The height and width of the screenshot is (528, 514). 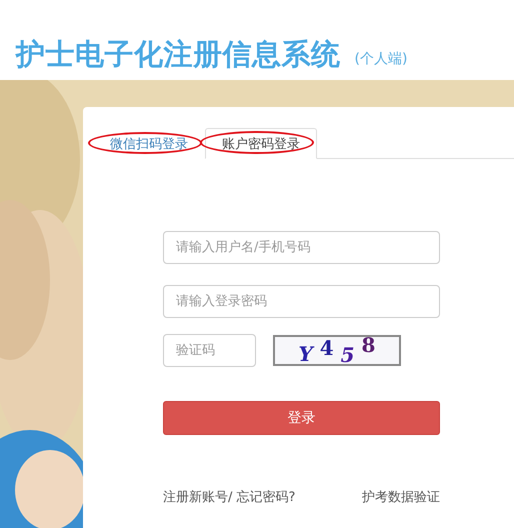 What do you see at coordinates (337, 350) in the screenshot?
I see `captcha-image: Y 4 5 8` at bounding box center [337, 350].